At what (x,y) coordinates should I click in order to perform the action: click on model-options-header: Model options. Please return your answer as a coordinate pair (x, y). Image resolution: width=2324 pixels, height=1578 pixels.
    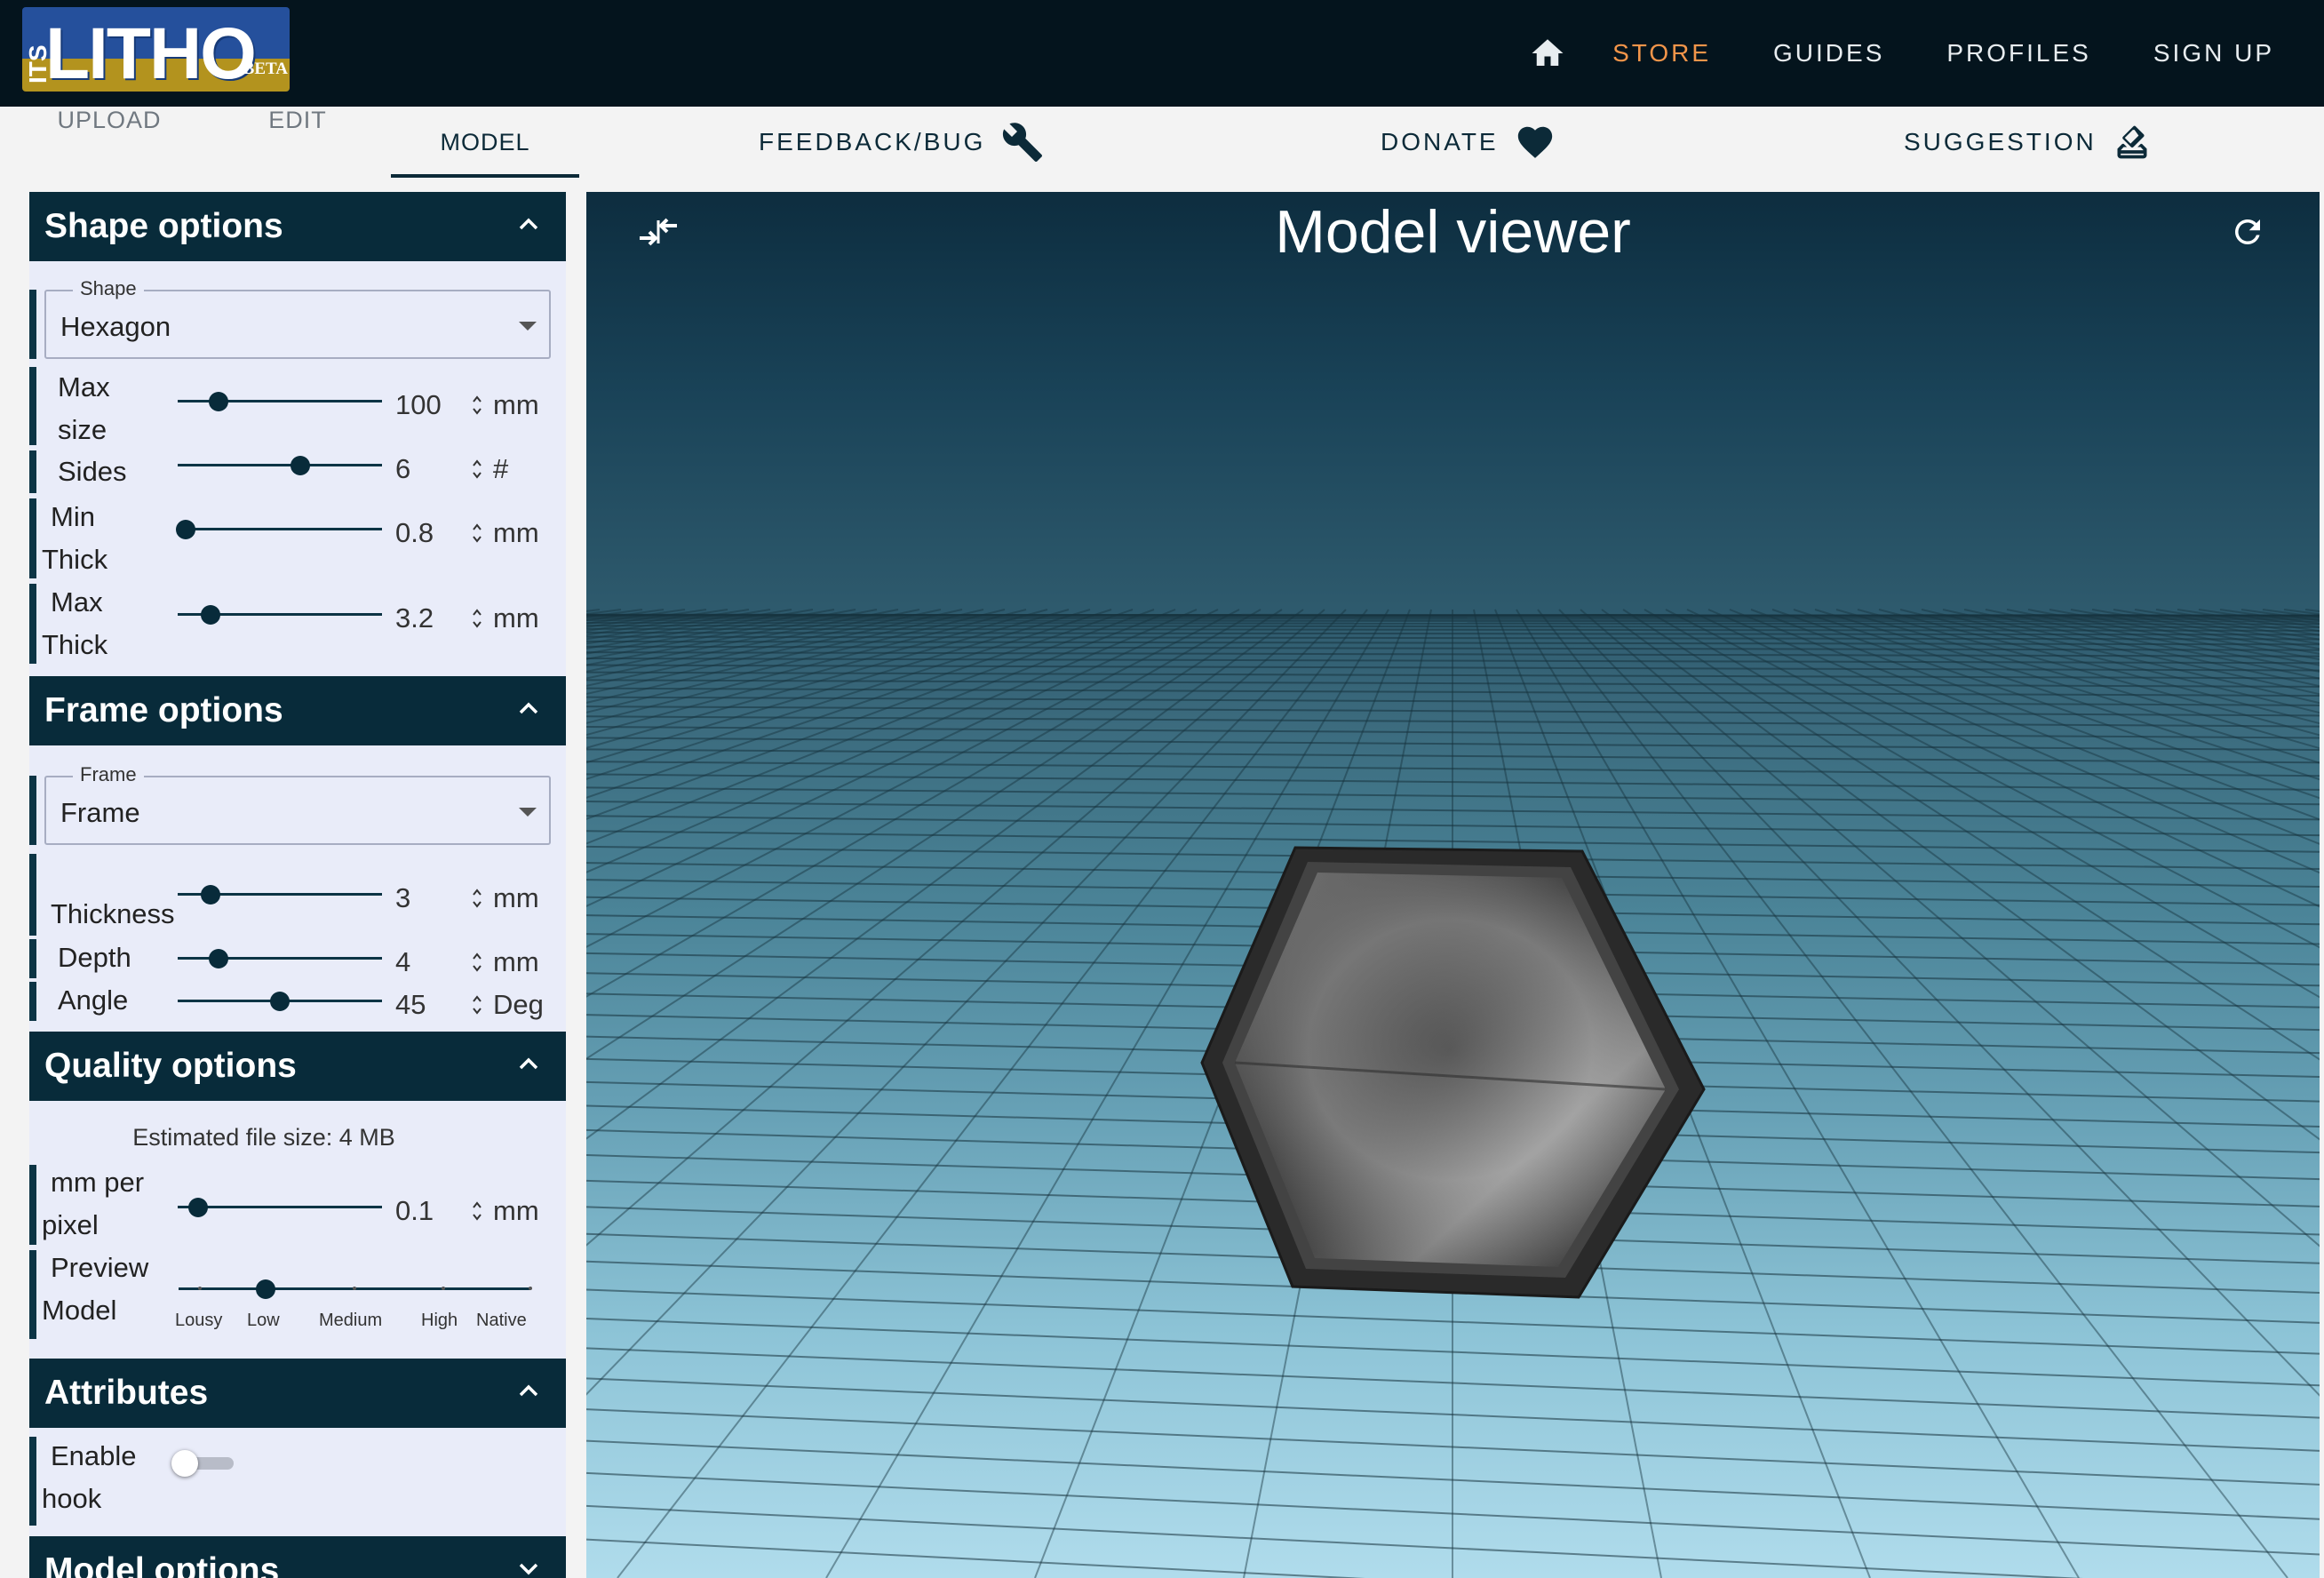
    Looking at the image, I should click on (297, 1557).